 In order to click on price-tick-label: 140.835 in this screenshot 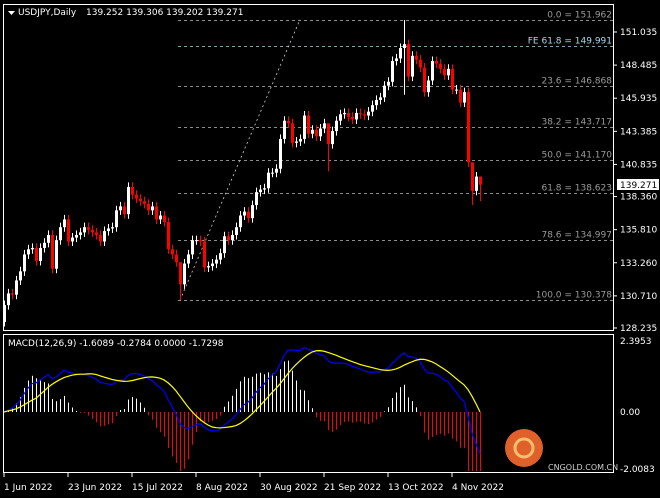, I will do `click(638, 165)`.